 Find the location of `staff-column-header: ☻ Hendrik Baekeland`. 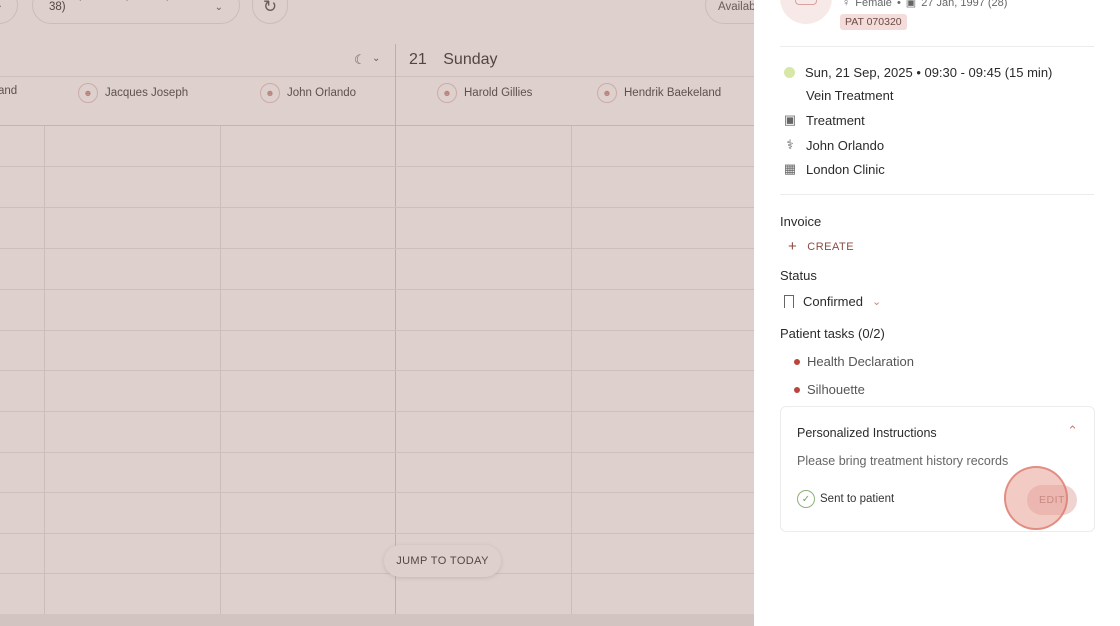

staff-column-header: ☻ Hendrik Baekeland is located at coordinates (659, 93).